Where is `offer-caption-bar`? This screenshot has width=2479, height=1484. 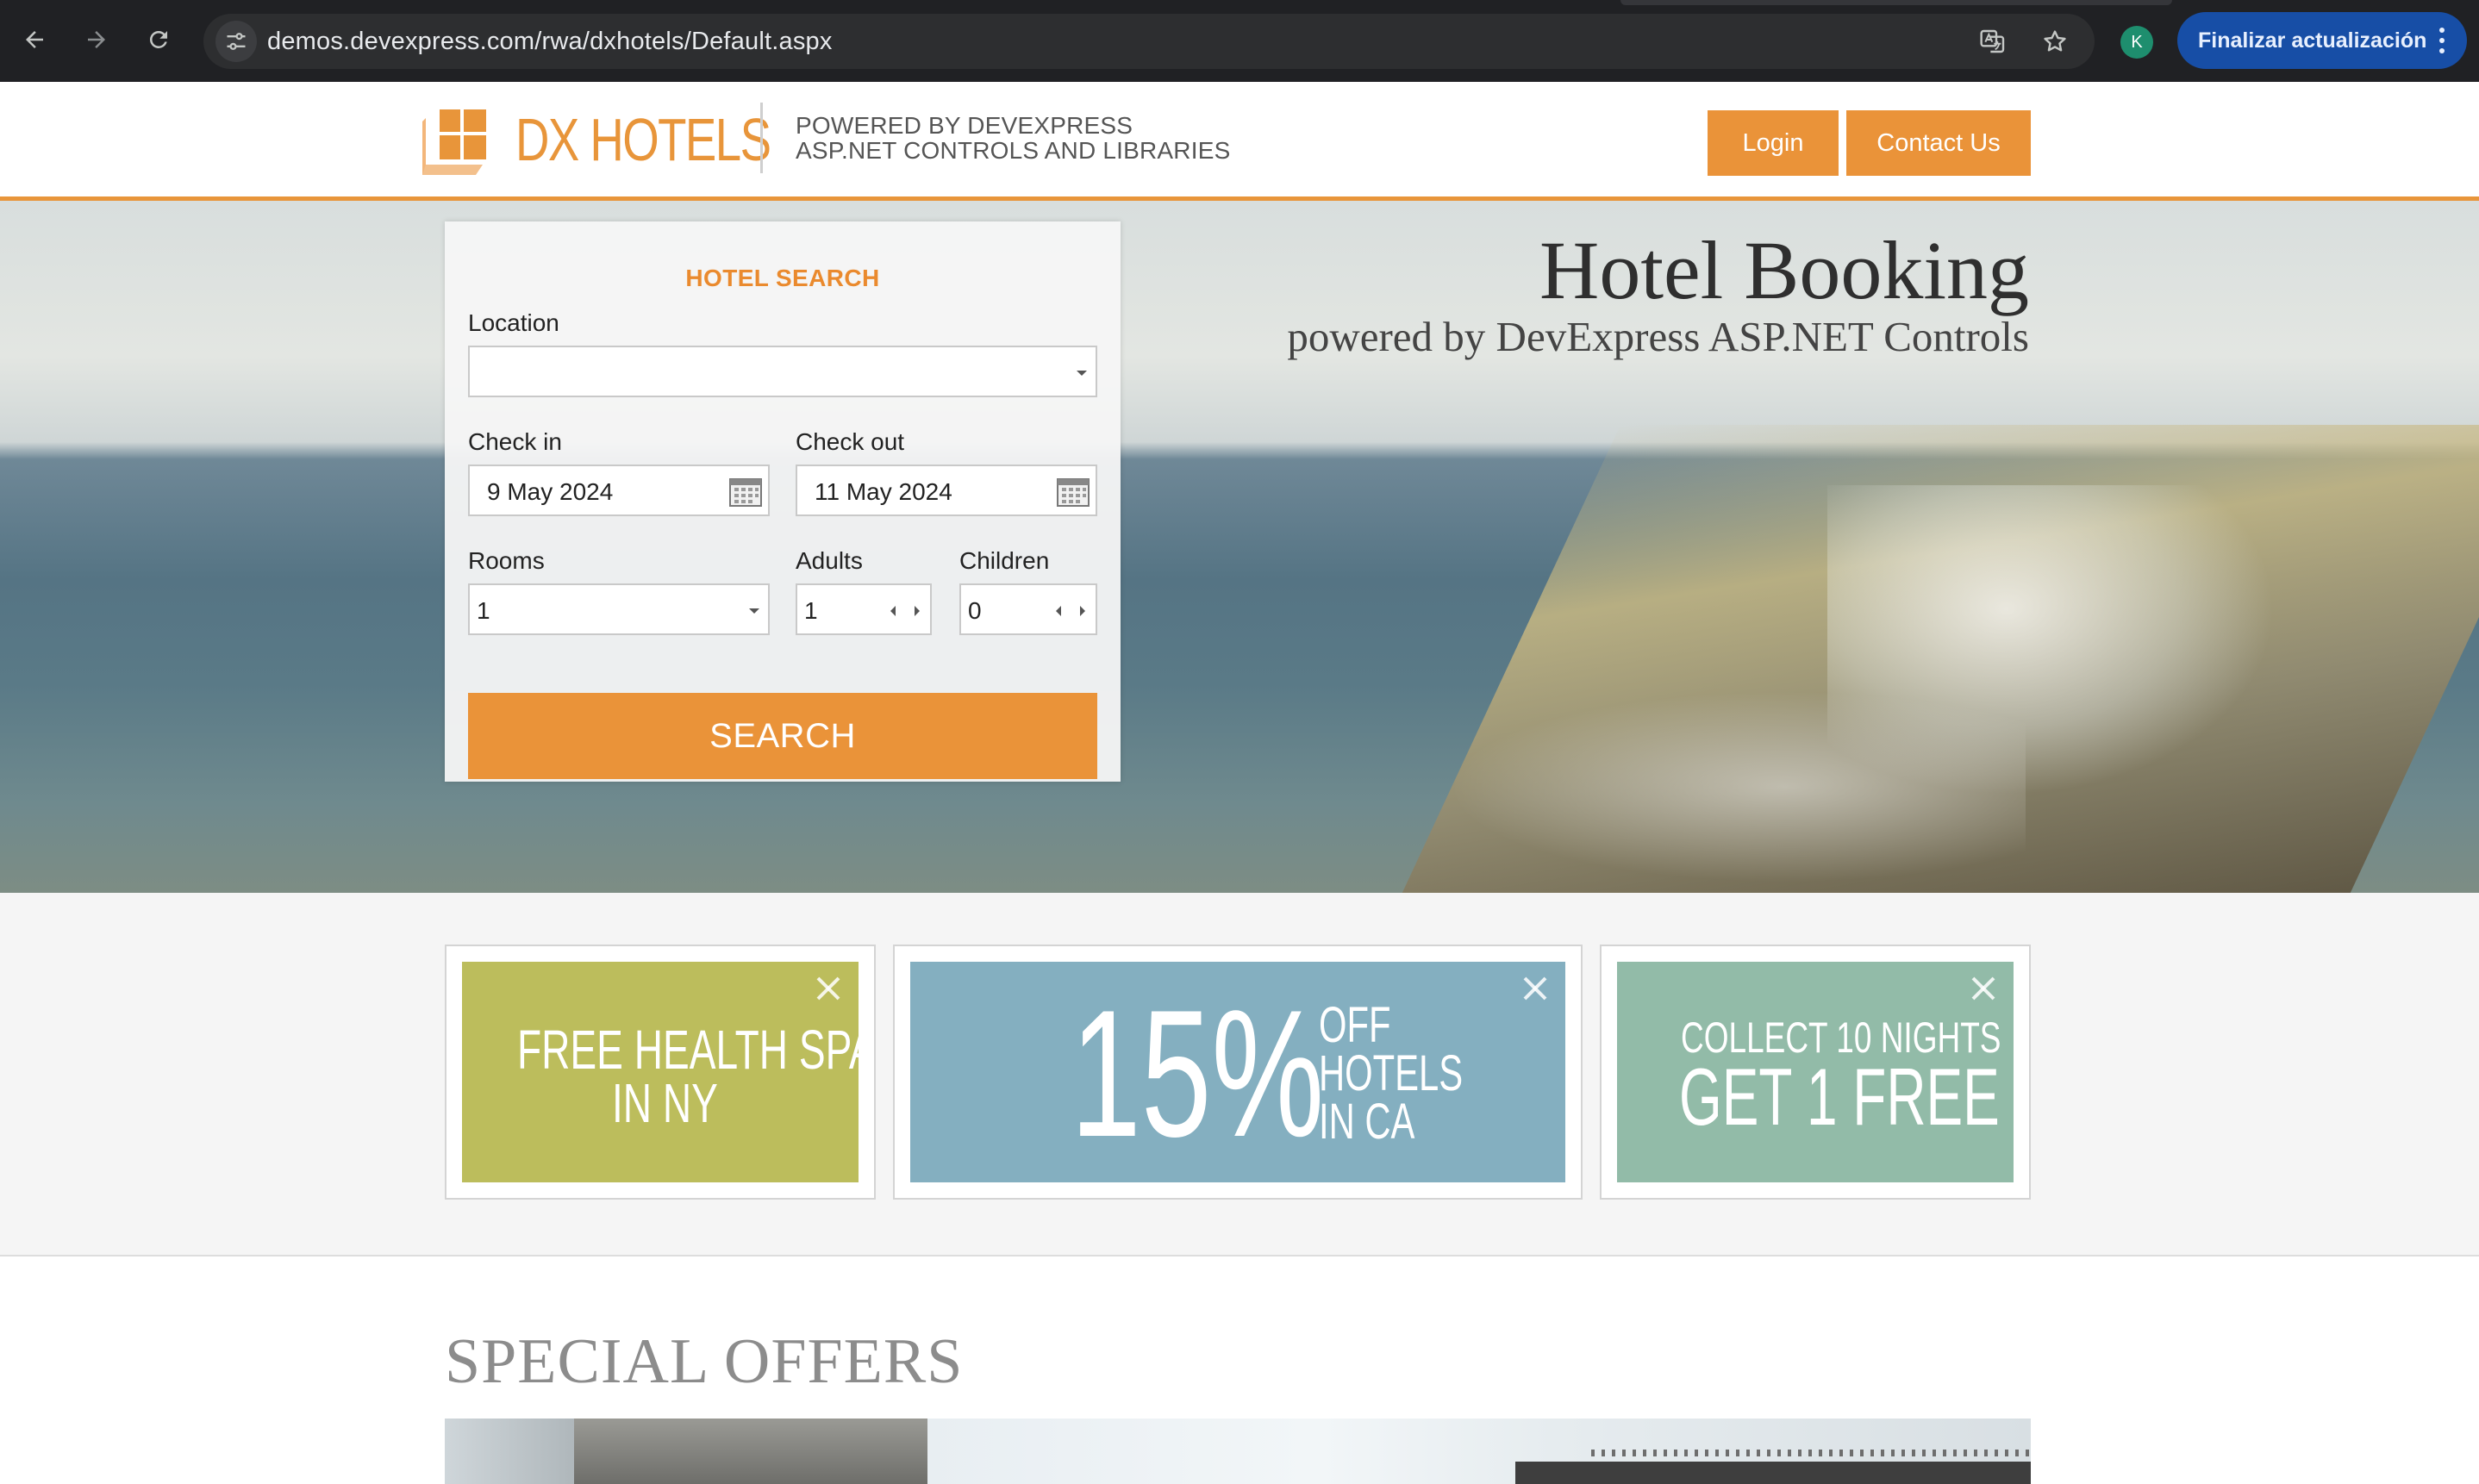
offer-caption-bar is located at coordinates (1773, 1473).